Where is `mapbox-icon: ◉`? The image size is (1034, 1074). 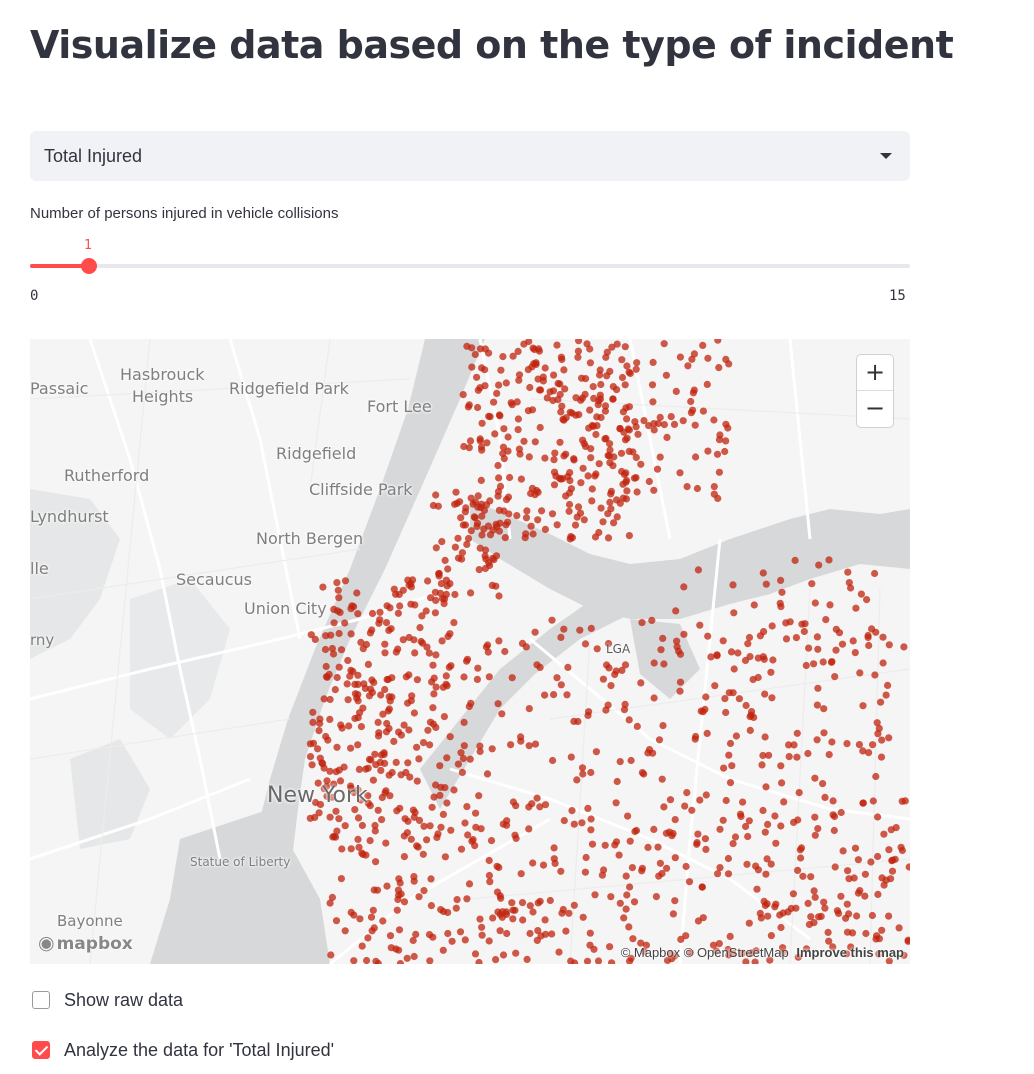 mapbox-icon: ◉ is located at coordinates (46, 943).